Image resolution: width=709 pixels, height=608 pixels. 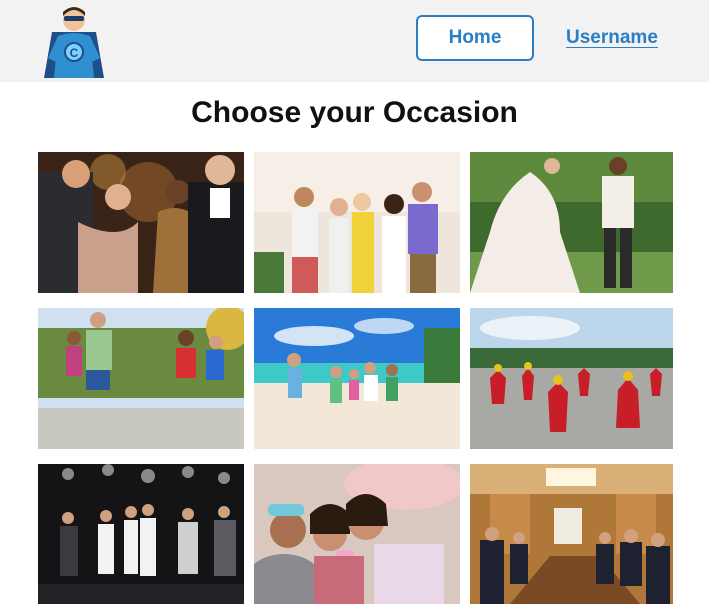 I want to click on occasion-tile-running, so click(x=141, y=378).